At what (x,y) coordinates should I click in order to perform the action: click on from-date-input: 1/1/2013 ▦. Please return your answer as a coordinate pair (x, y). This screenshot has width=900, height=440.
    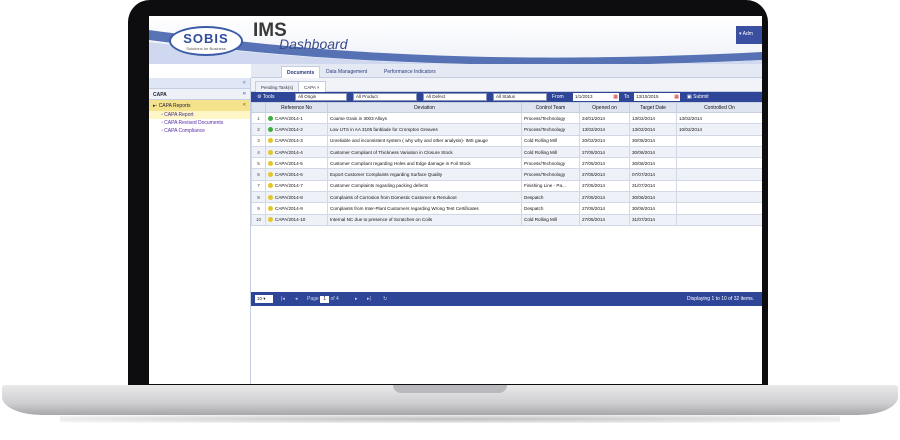
    Looking at the image, I should click on (596, 97).